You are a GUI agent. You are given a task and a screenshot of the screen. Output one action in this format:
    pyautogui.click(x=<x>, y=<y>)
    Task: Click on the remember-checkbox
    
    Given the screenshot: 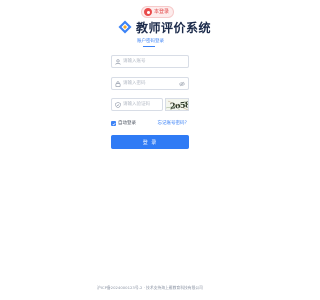 What is the action you would take?
    pyautogui.click(x=113, y=123)
    